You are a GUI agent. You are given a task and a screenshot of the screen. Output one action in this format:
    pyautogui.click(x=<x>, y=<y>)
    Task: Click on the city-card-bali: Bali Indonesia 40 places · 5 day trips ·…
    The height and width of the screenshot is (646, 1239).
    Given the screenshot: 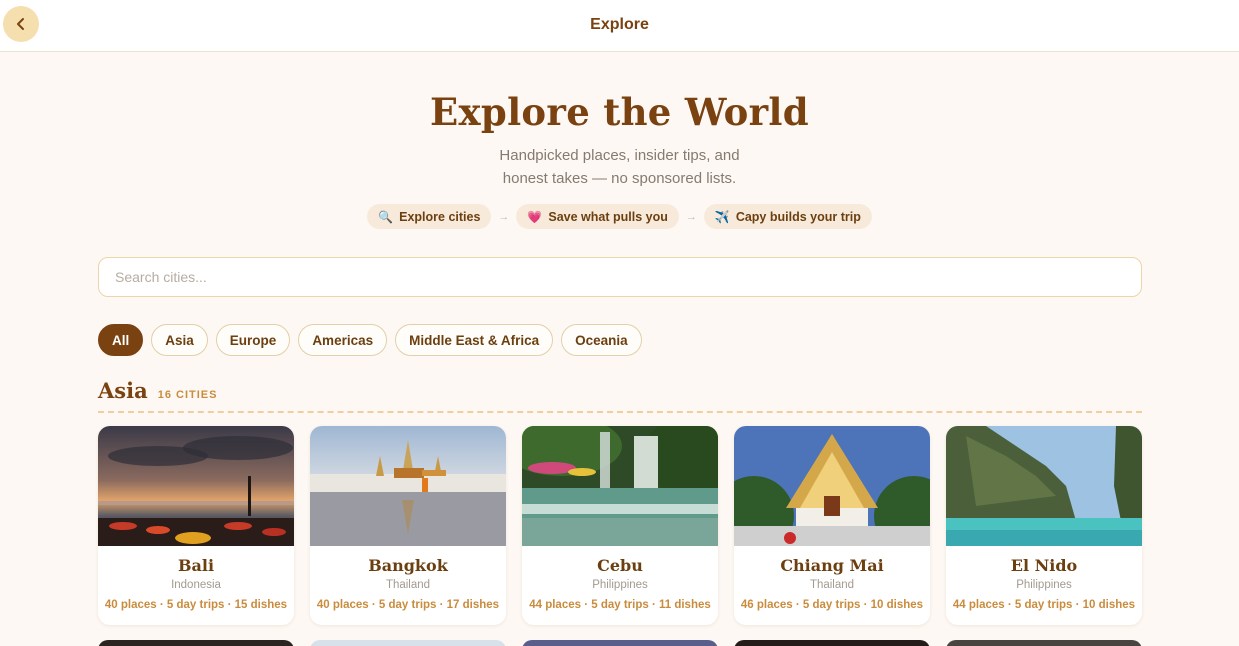 What is the action you would take?
    pyautogui.click(x=196, y=525)
    